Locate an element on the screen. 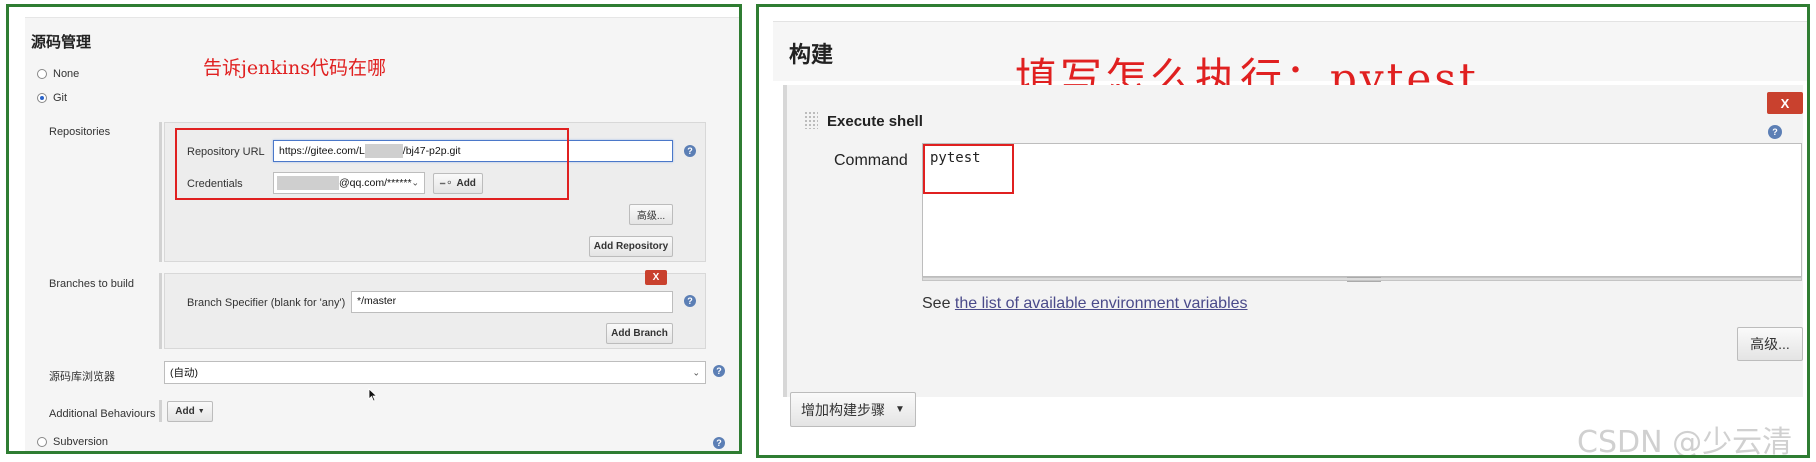  scm-option-git-label: Git is located at coordinates (60, 98).